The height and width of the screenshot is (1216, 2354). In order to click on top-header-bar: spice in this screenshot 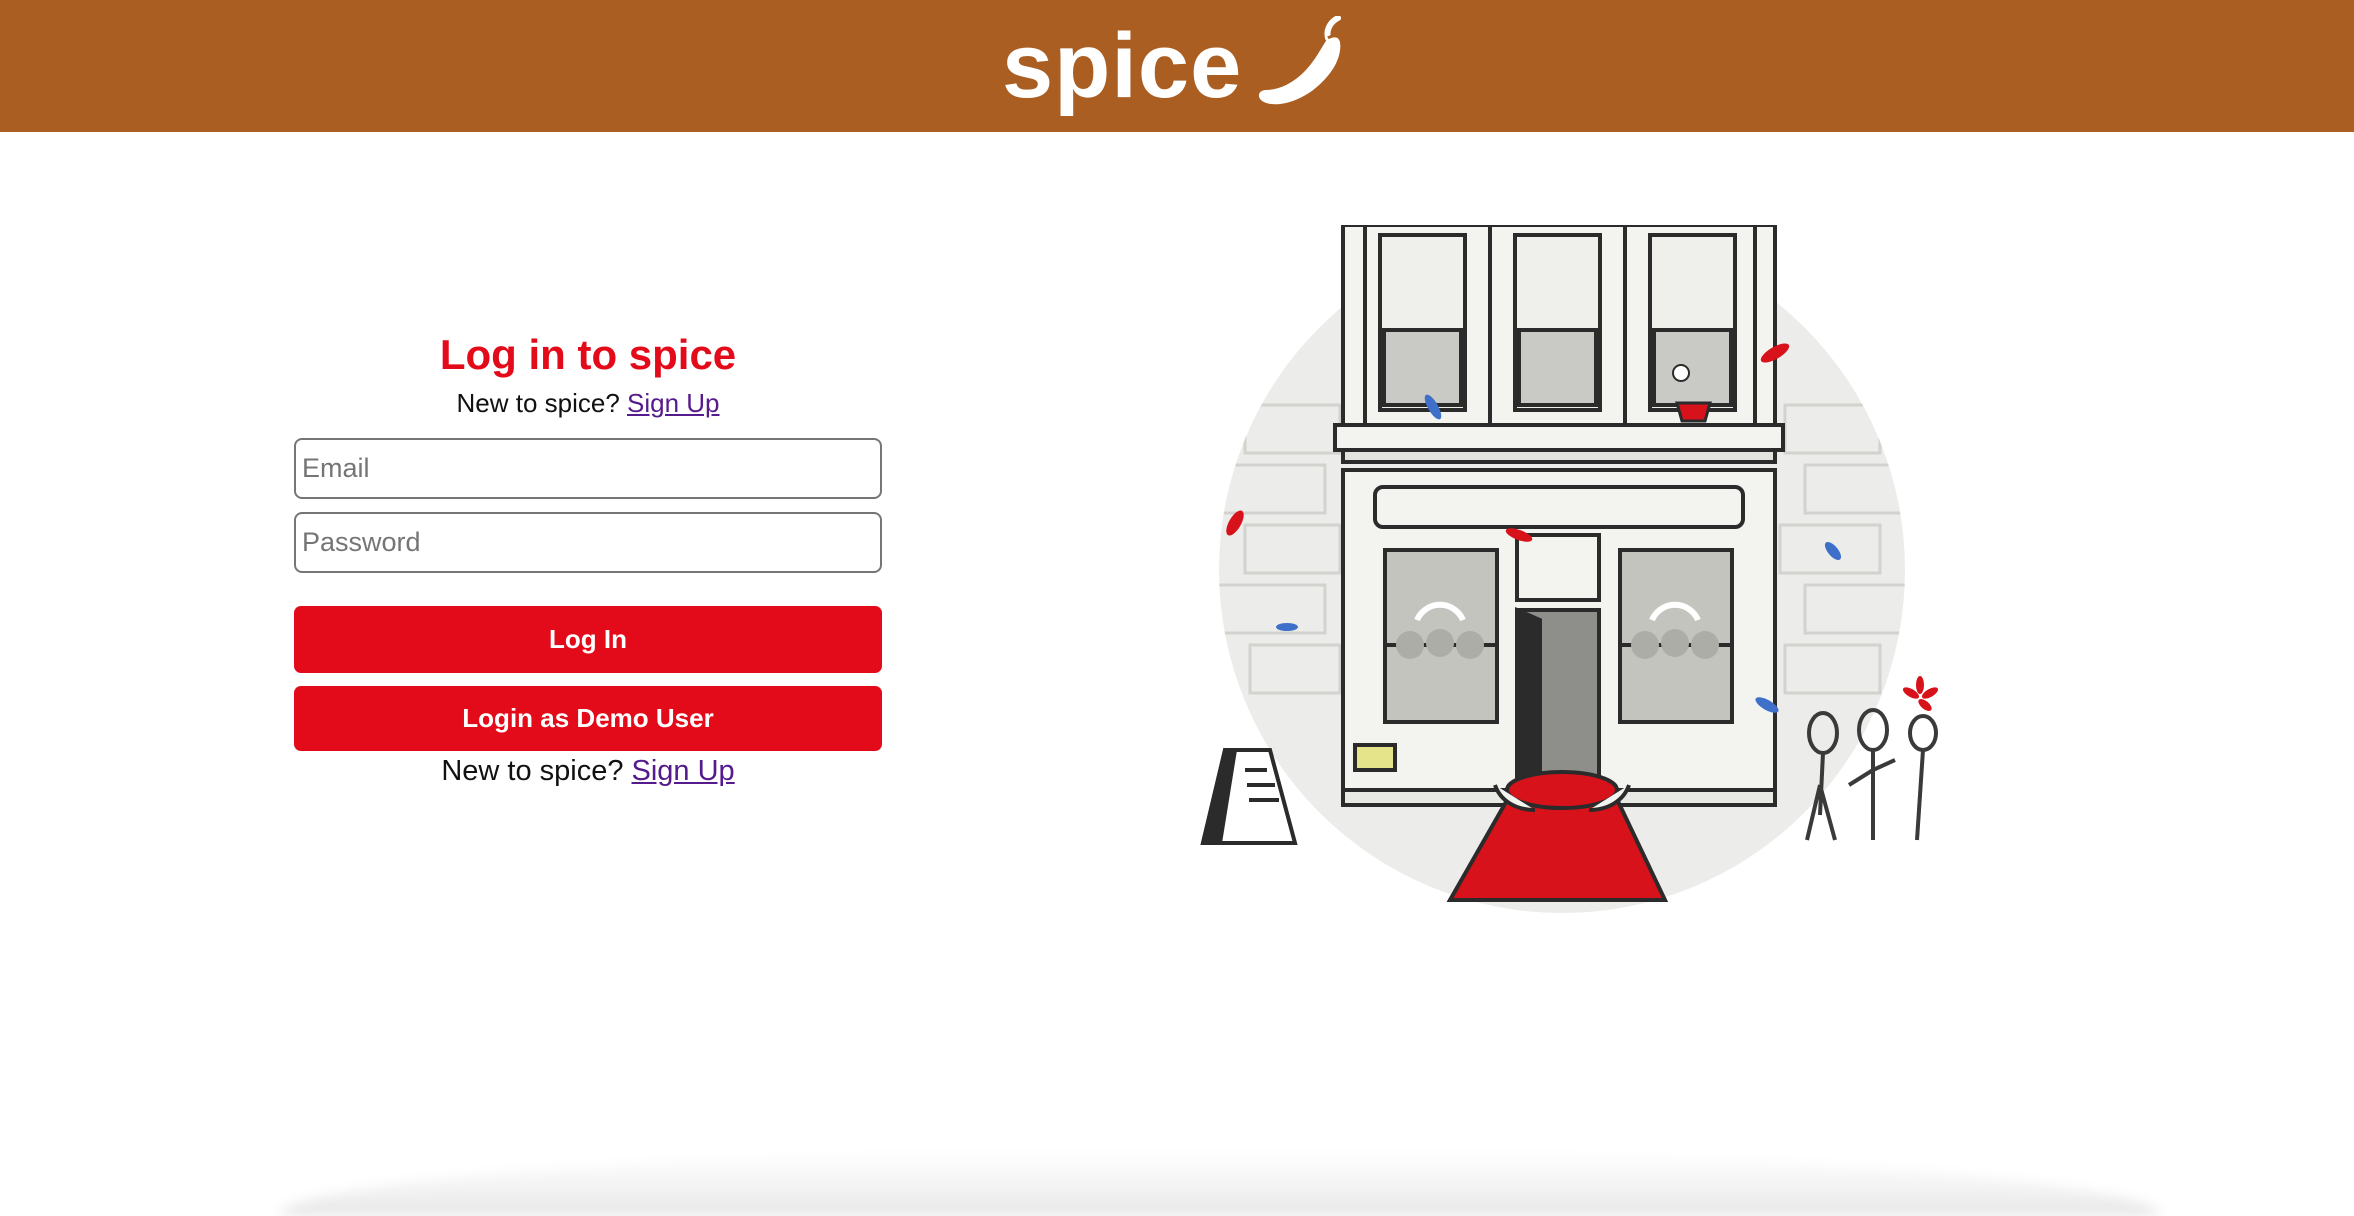, I will do `click(1177, 66)`.